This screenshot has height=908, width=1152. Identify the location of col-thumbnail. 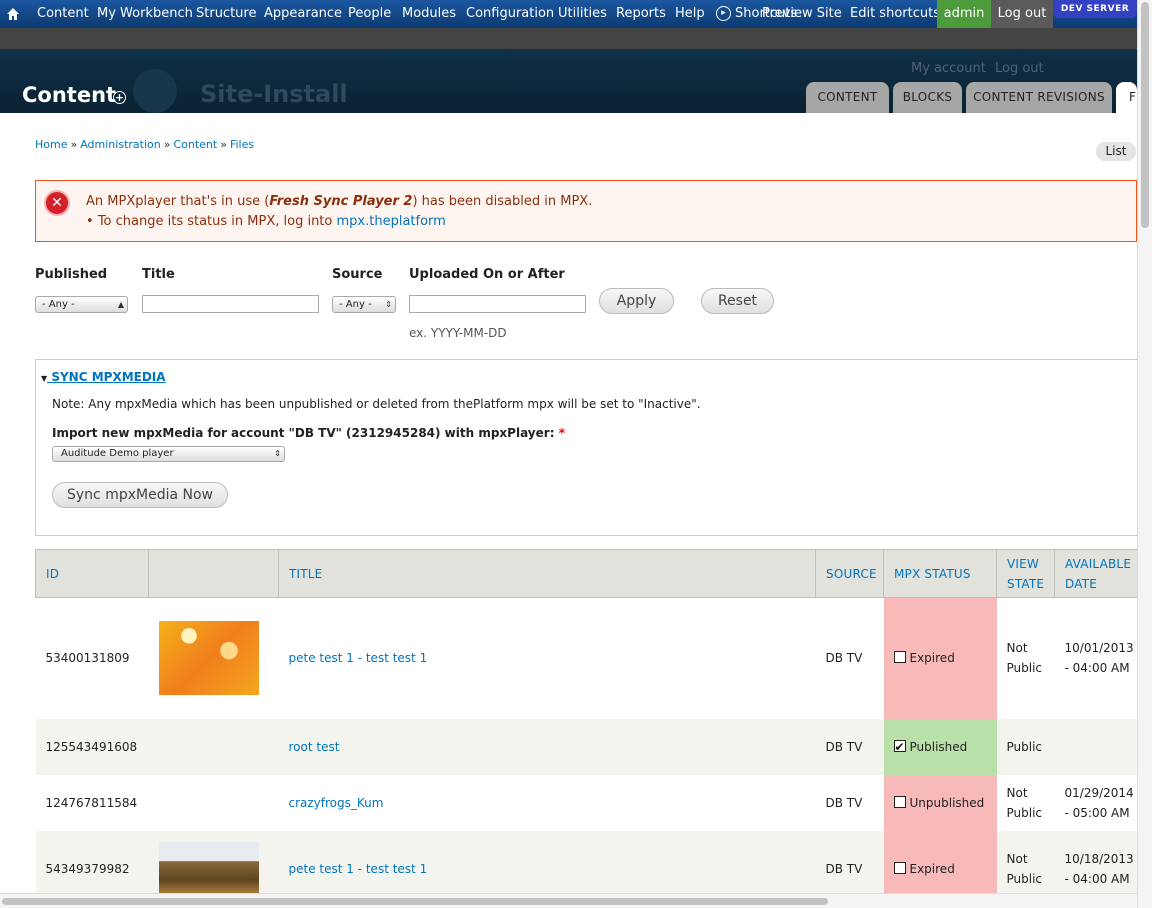
(213, 573).